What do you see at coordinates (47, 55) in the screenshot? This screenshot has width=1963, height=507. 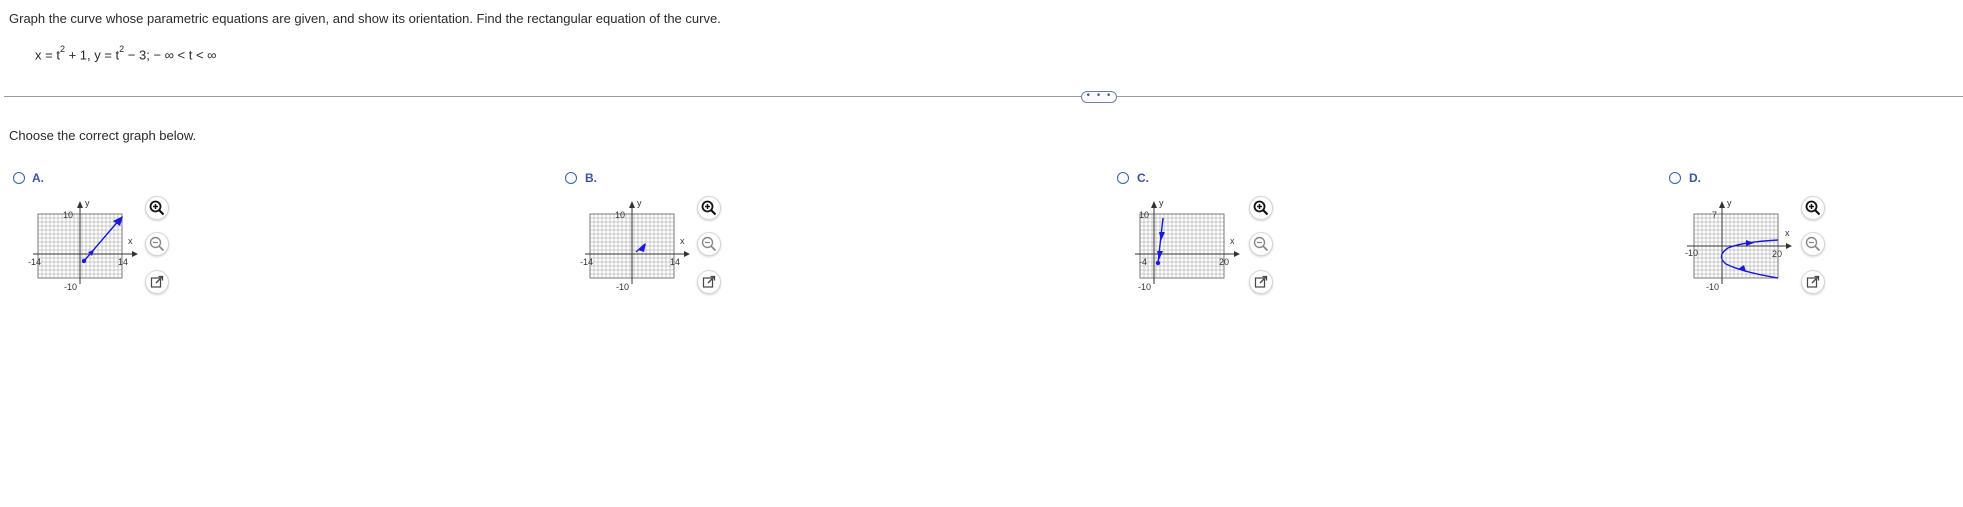 I see `eq-x-lhs: x = t` at bounding box center [47, 55].